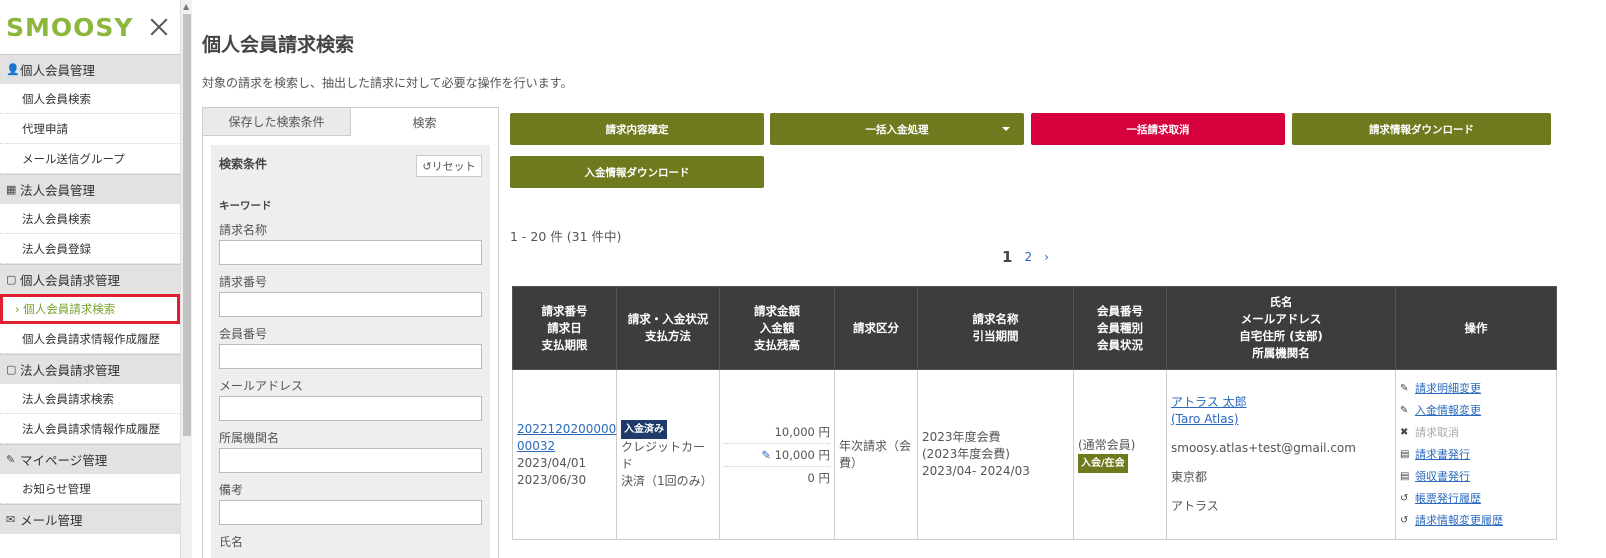 The image size is (1606, 558). I want to click on field-label-name: 氏名, so click(231, 542).